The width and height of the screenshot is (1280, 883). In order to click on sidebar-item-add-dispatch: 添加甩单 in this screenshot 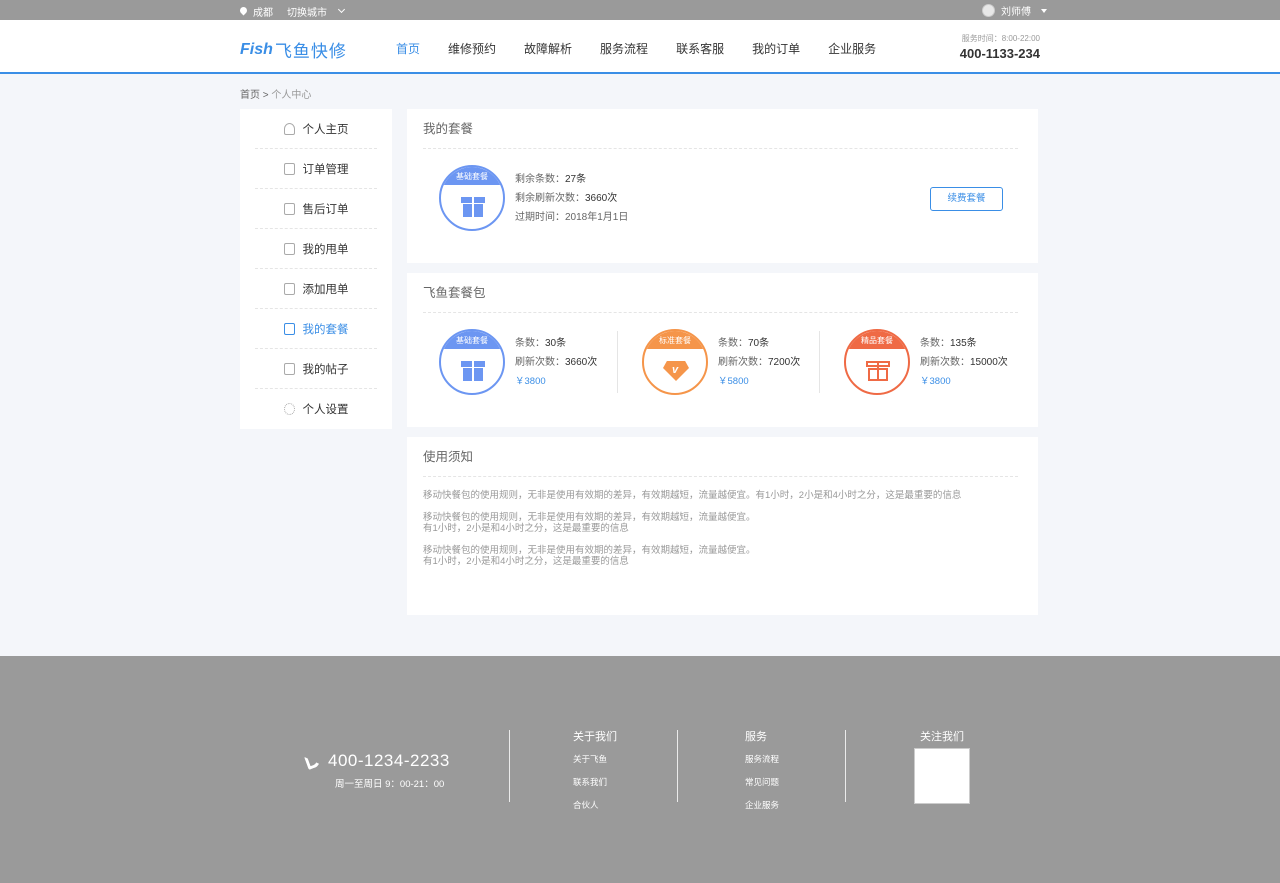, I will do `click(316, 289)`.